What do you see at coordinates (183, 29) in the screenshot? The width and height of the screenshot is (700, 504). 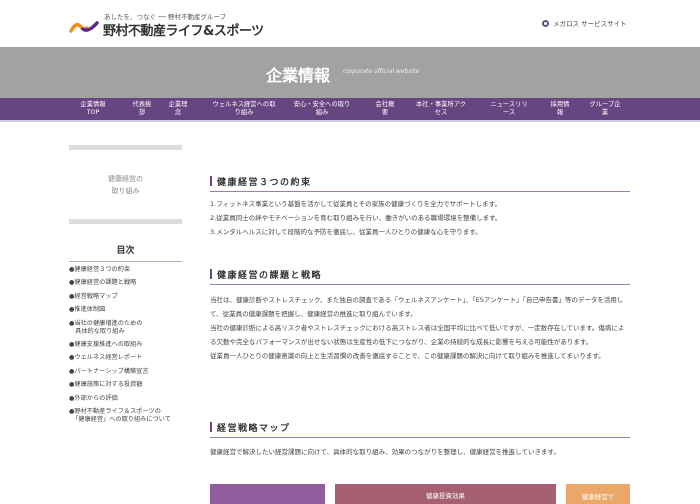 I see `logo-text: 野村不動産ライフ&スポーツ` at bounding box center [183, 29].